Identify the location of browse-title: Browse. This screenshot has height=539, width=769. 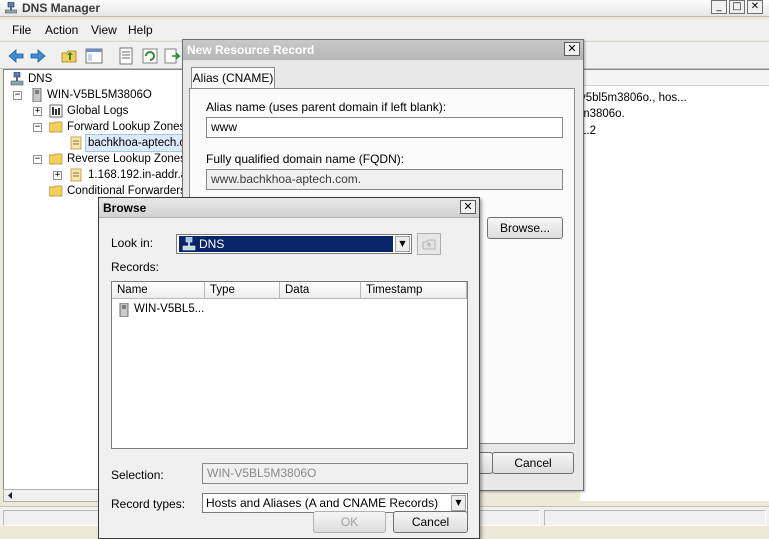
(125, 208).